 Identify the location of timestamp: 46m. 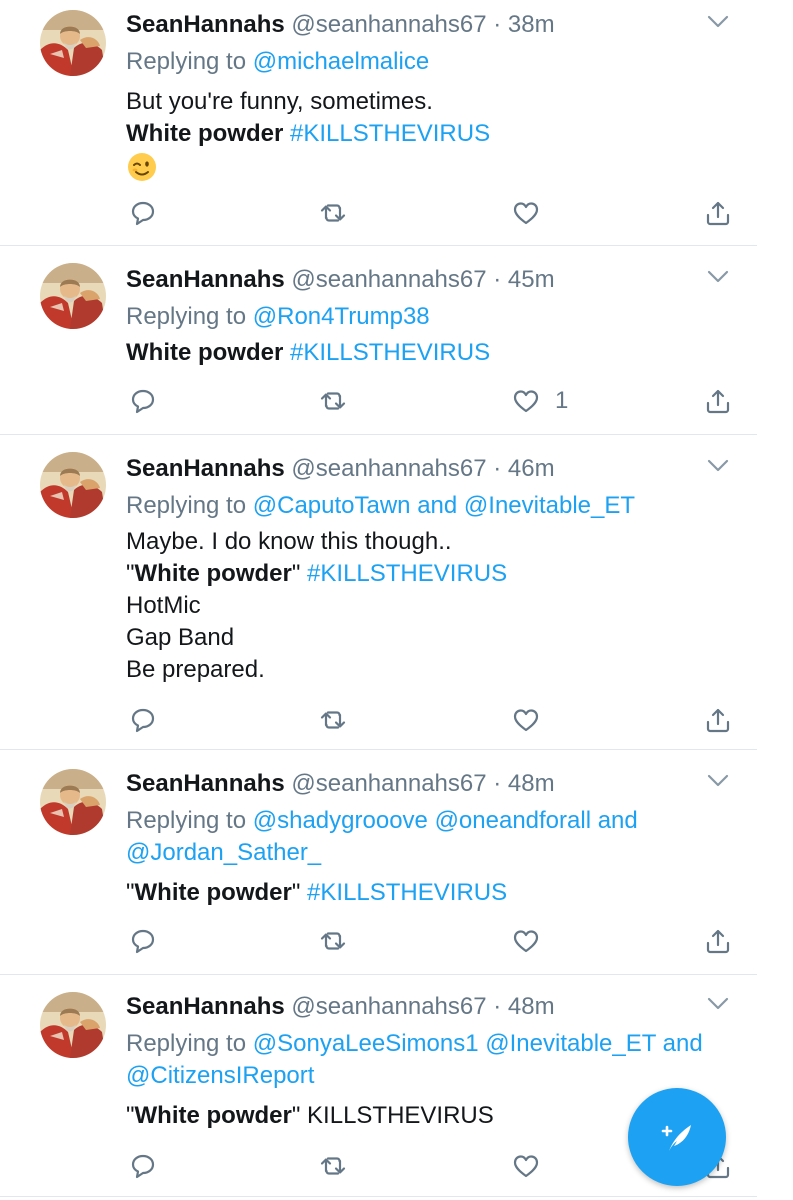
(531, 468).